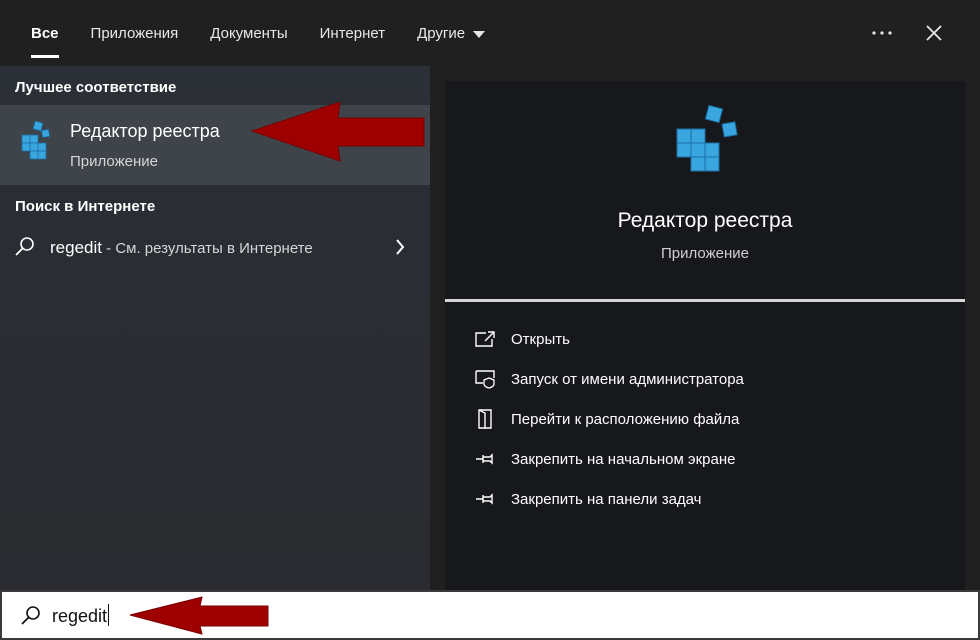 This screenshot has height=640, width=980. I want to click on tab-all: Все, so click(45, 33).